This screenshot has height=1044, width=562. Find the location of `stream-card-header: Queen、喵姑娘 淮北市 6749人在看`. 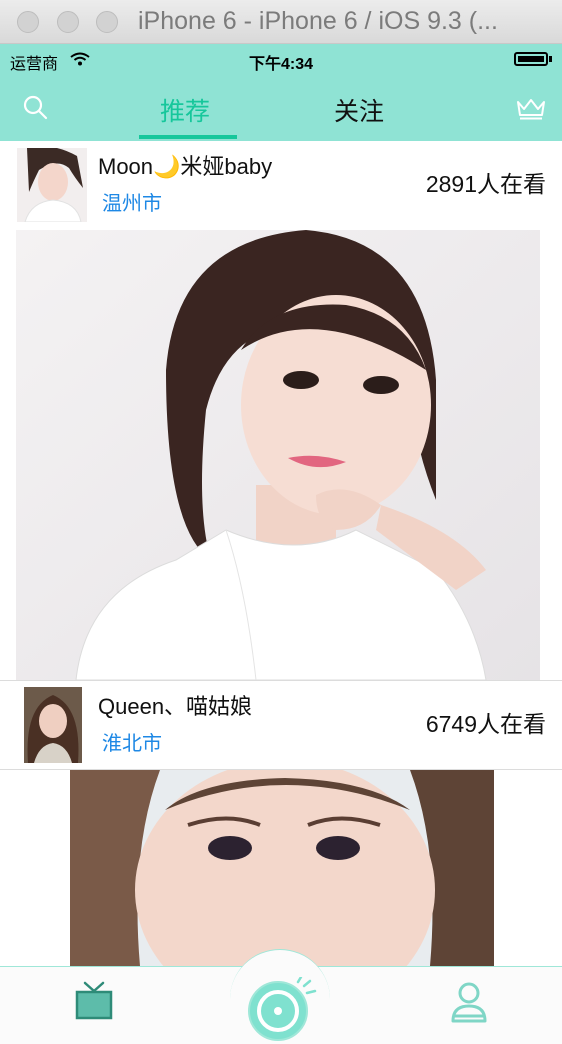

stream-card-header: Queen、喵姑娘 淮北市 6749人在看 is located at coordinates (281, 724).